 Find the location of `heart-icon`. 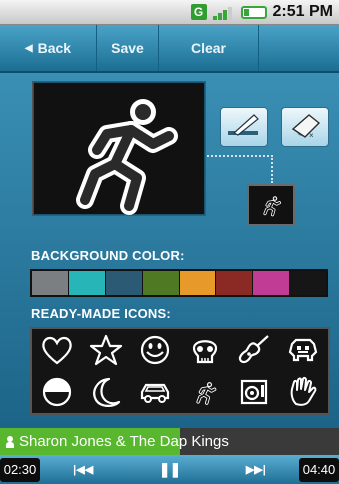

heart-icon is located at coordinates (57, 350).